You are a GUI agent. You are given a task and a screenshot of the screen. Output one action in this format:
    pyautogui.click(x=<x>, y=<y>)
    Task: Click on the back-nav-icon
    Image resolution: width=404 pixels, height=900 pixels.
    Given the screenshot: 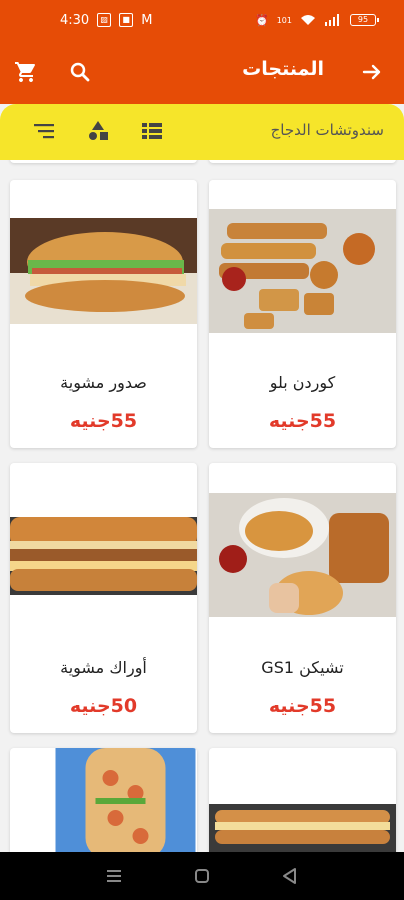 What is the action you would take?
    pyautogui.click(x=290, y=876)
    